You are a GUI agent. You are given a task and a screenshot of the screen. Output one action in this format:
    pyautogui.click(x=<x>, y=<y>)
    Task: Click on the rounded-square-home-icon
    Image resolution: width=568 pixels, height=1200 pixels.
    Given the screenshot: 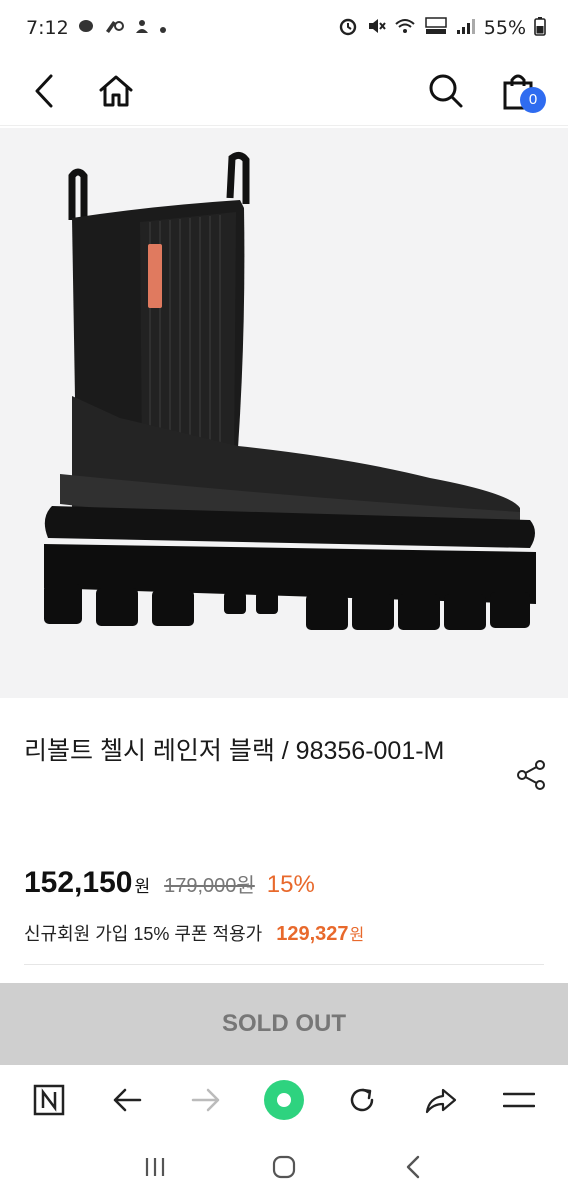 What is the action you would take?
    pyautogui.click(x=284, y=1167)
    